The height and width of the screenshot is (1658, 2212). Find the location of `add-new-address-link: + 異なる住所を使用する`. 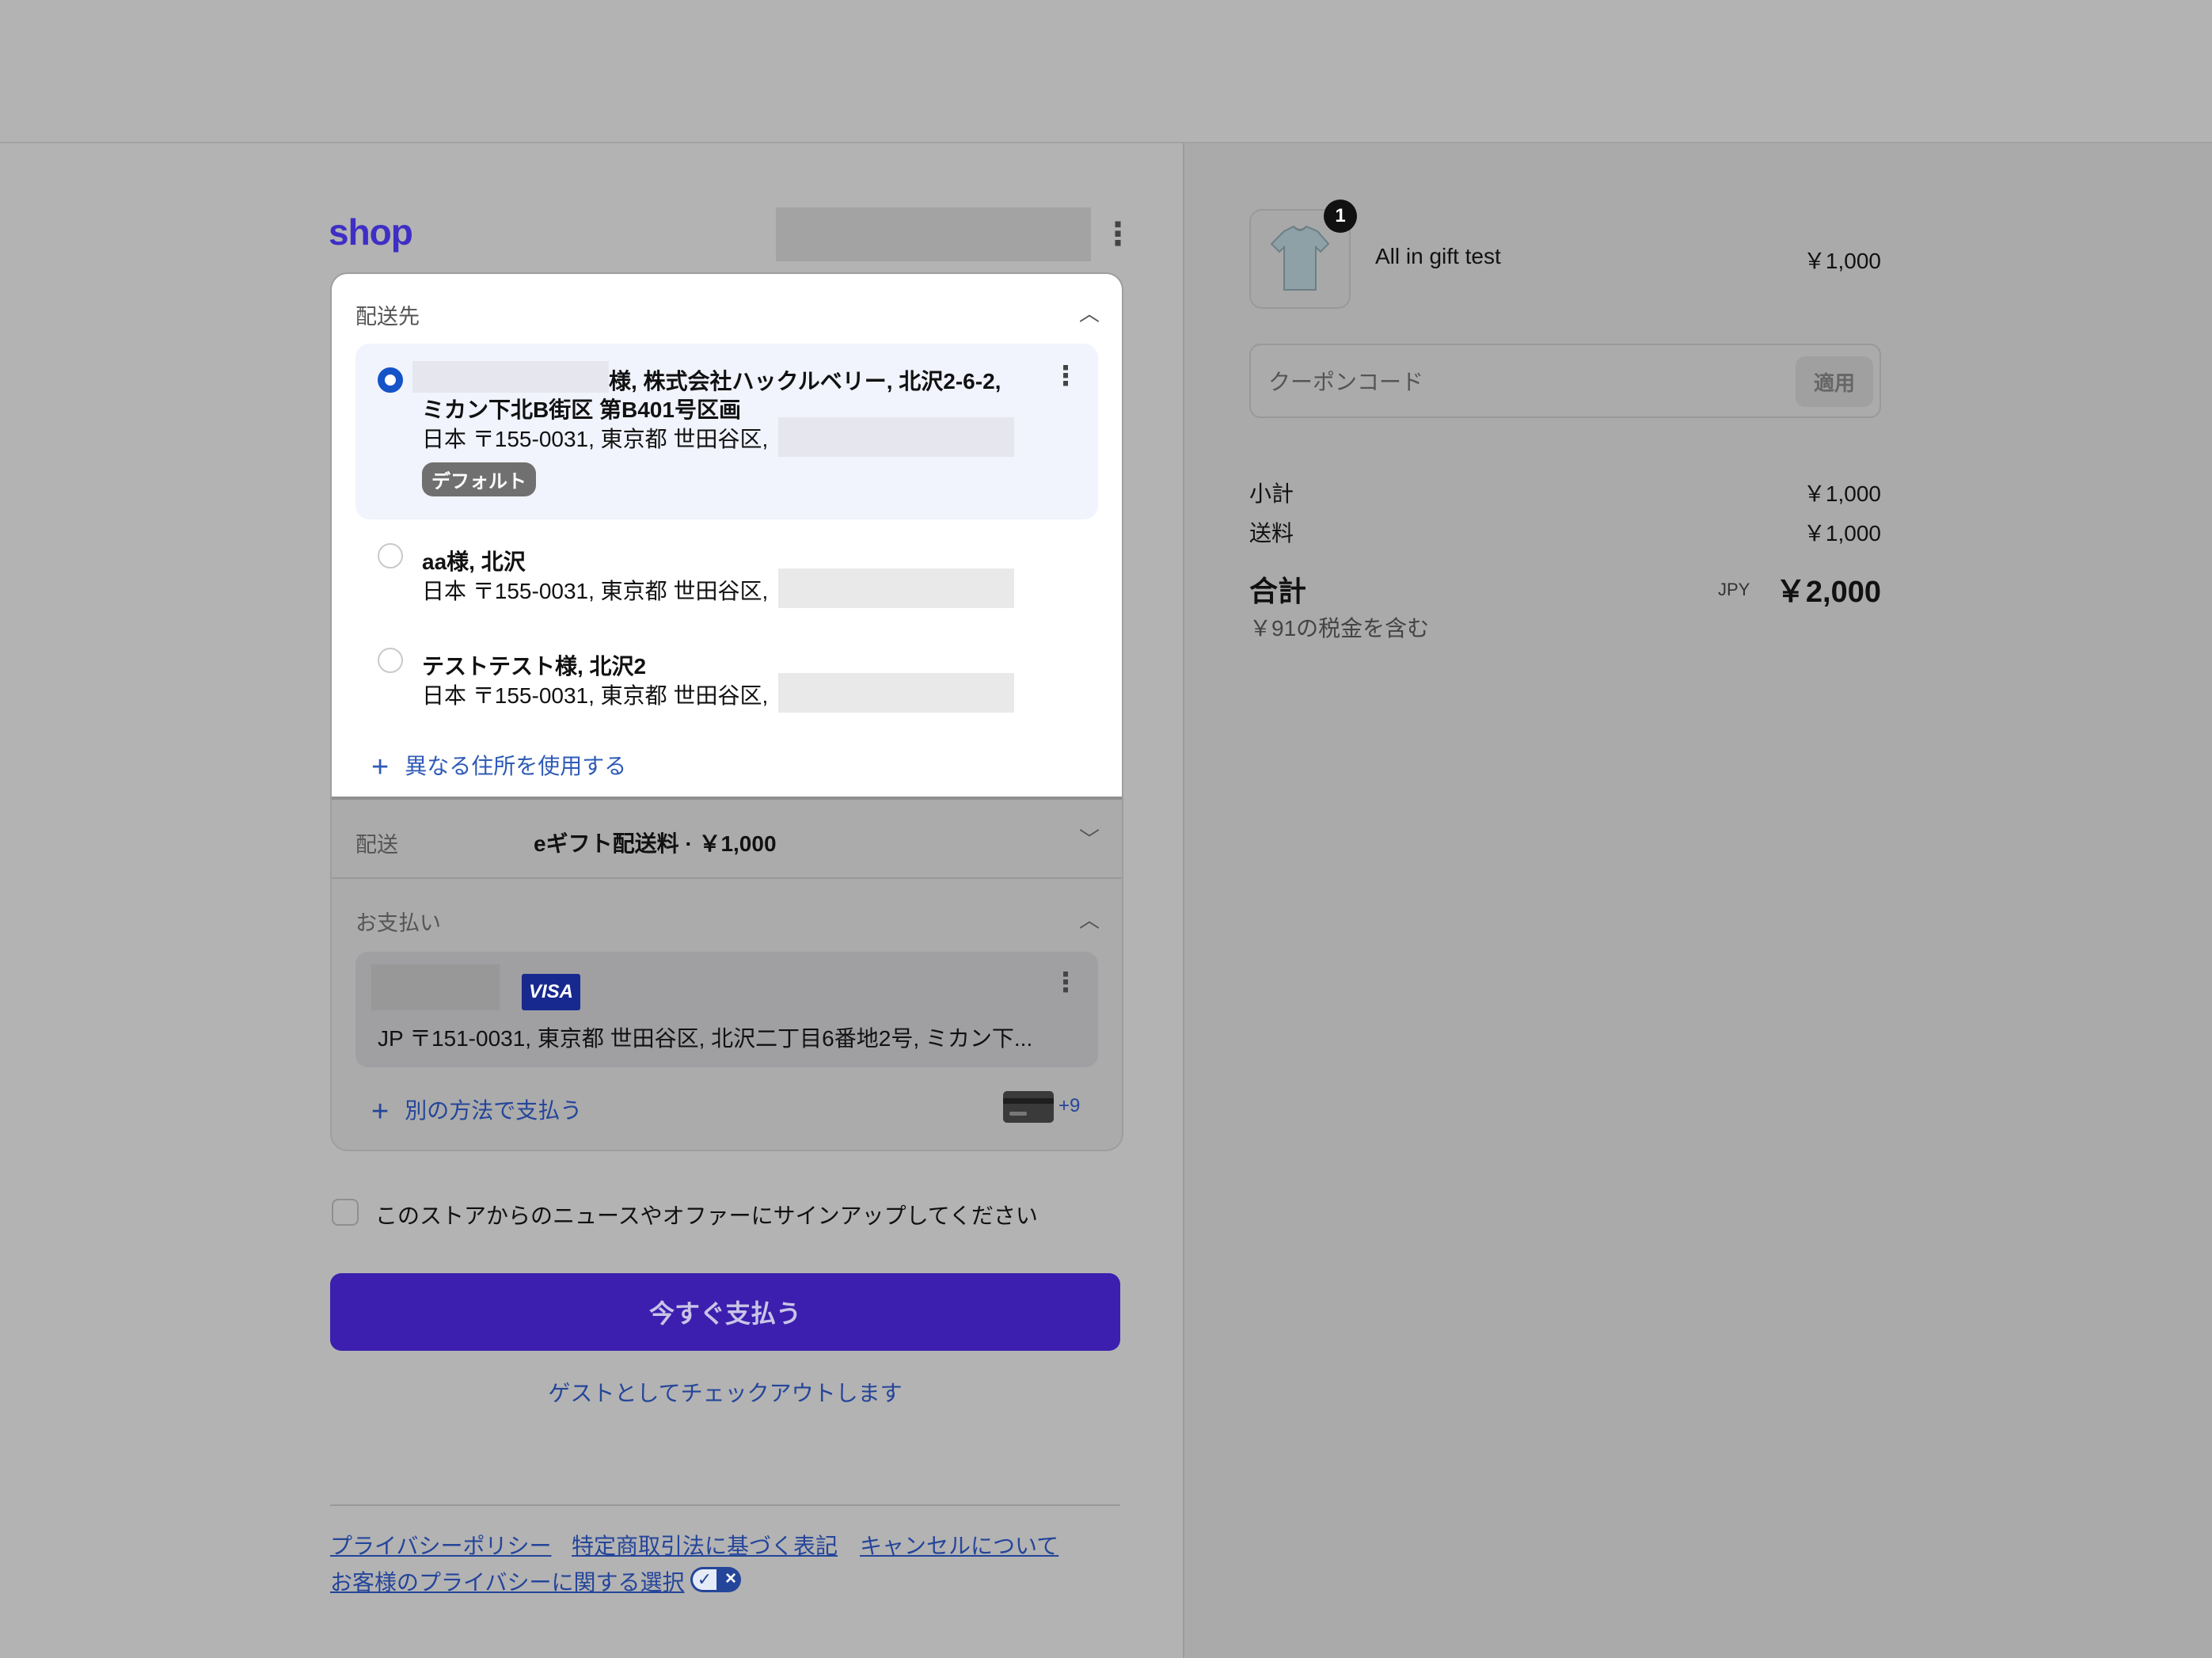

add-new-address-link: + 異なる住所を使用する is located at coordinates (498, 767).